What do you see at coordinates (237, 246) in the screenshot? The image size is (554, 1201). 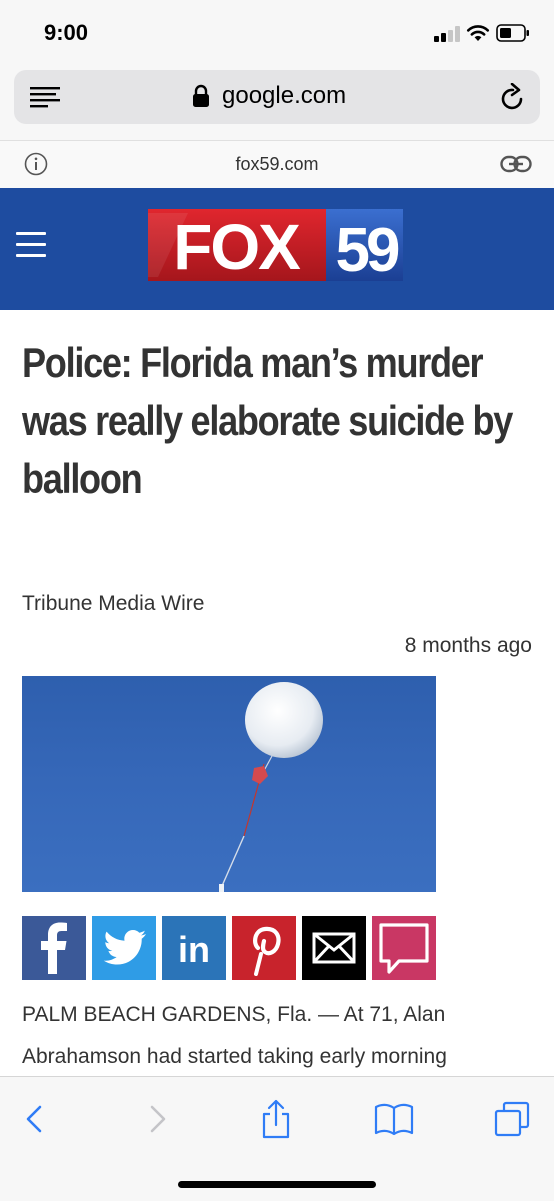 I see `svg-text: FOX` at bounding box center [237, 246].